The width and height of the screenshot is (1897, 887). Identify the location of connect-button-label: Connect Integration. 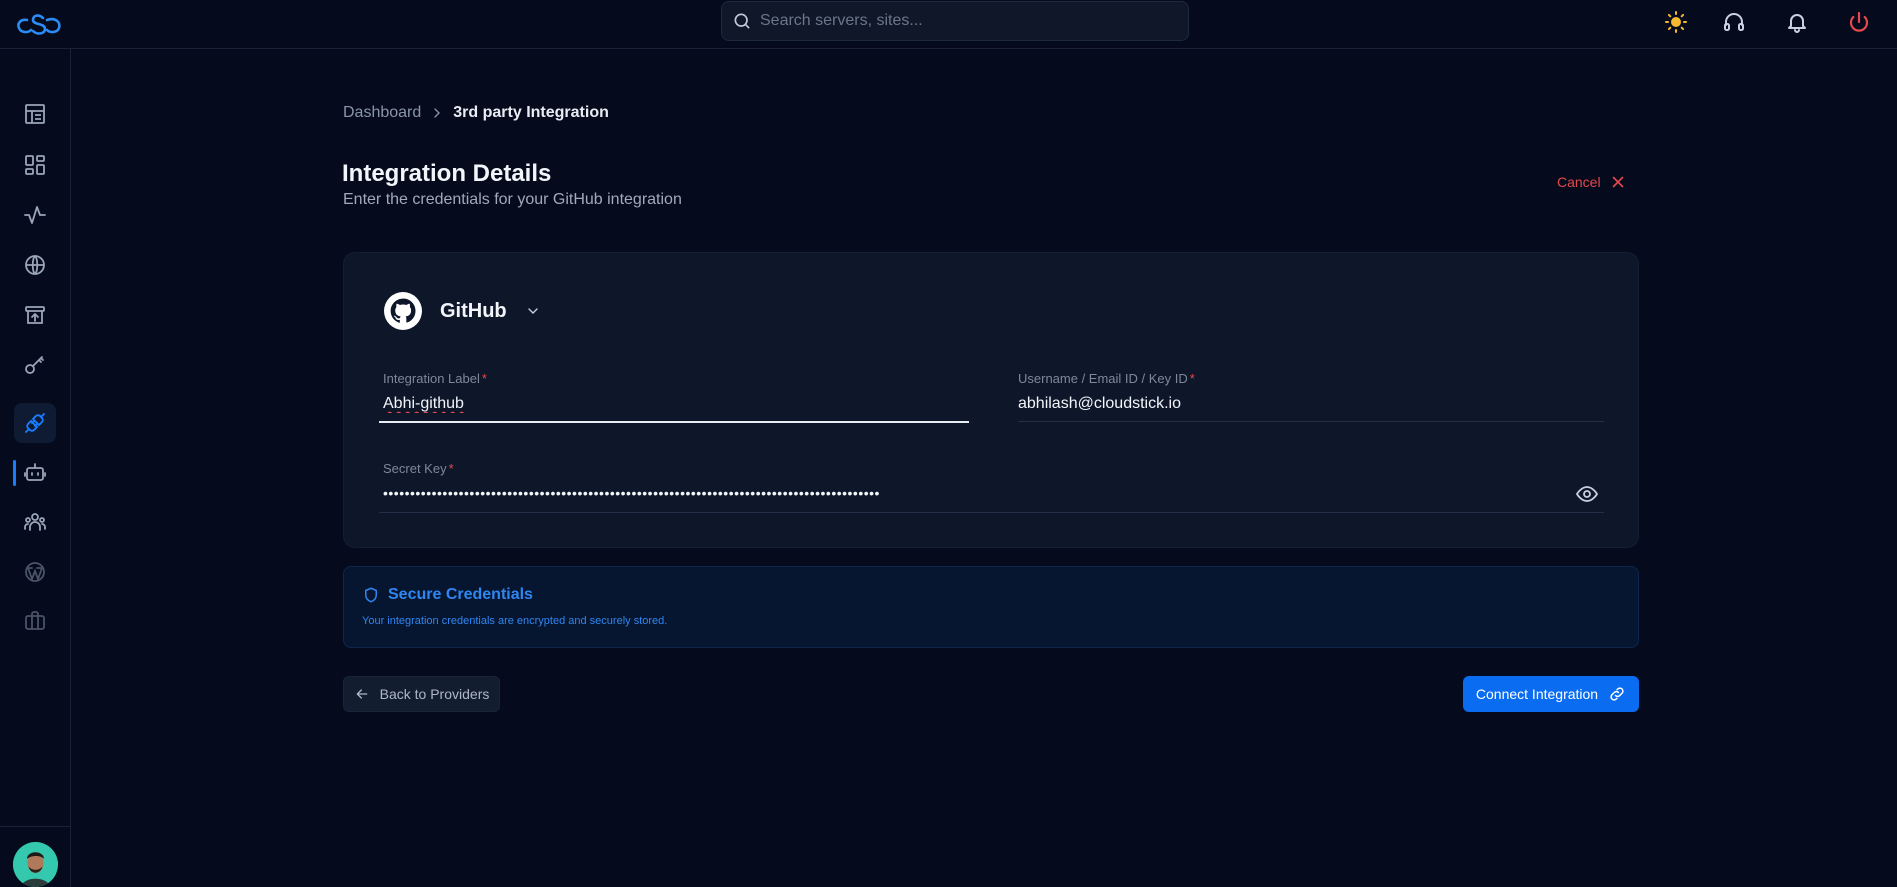
(1537, 694).